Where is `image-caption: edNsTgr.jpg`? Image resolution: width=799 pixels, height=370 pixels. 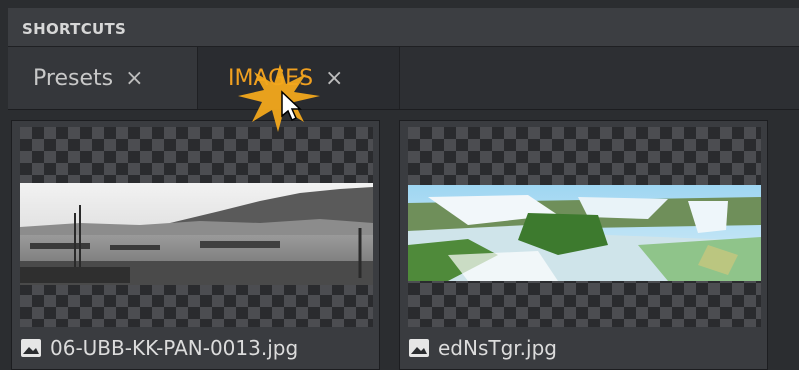
image-caption: edNsTgr.jpg is located at coordinates (482, 348).